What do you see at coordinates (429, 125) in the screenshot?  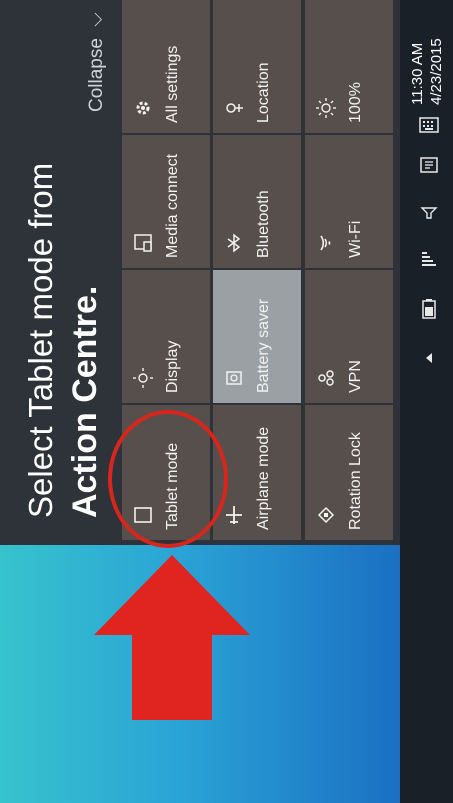 I see `keyboard-icon` at bounding box center [429, 125].